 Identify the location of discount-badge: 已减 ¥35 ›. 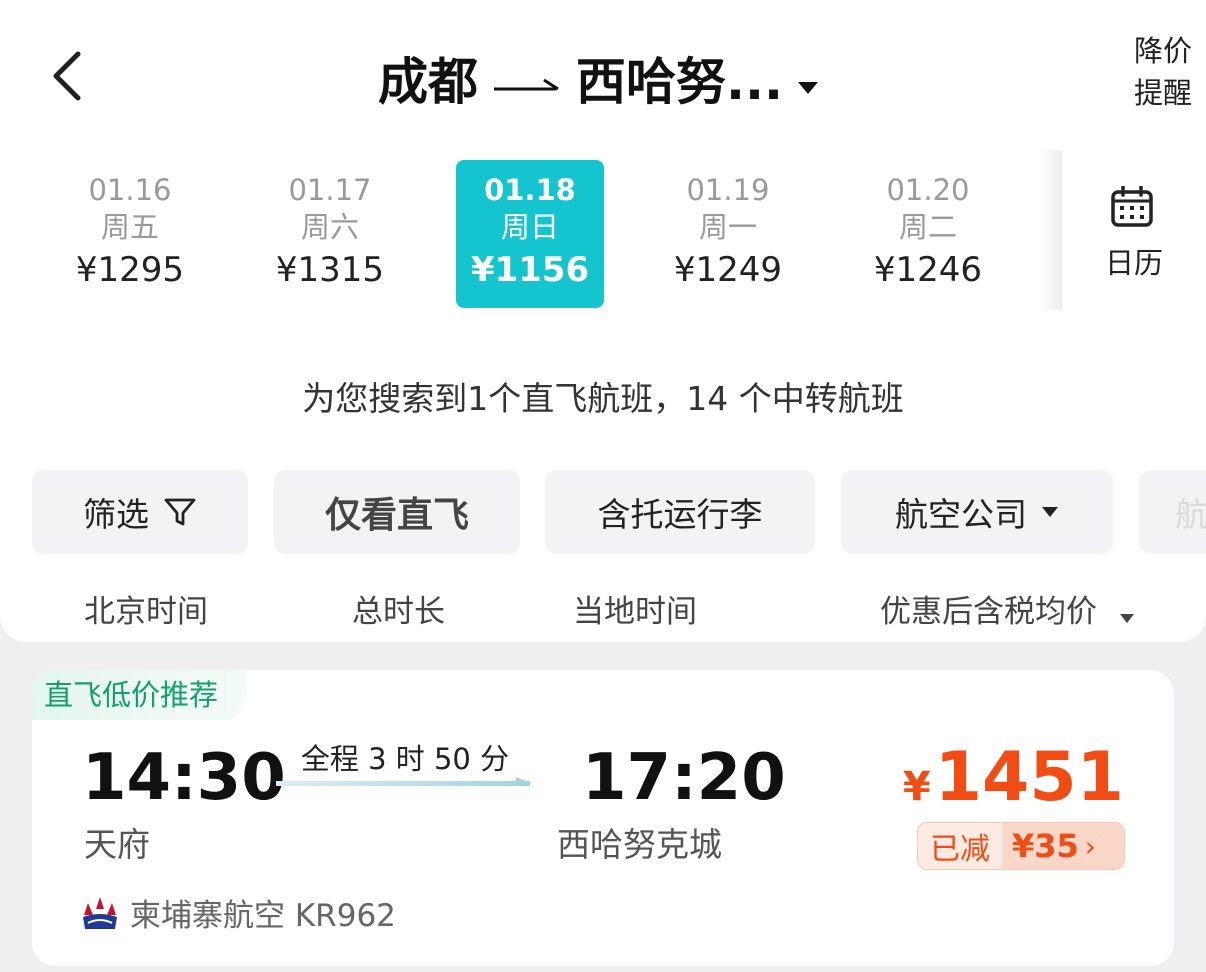
(1021, 846).